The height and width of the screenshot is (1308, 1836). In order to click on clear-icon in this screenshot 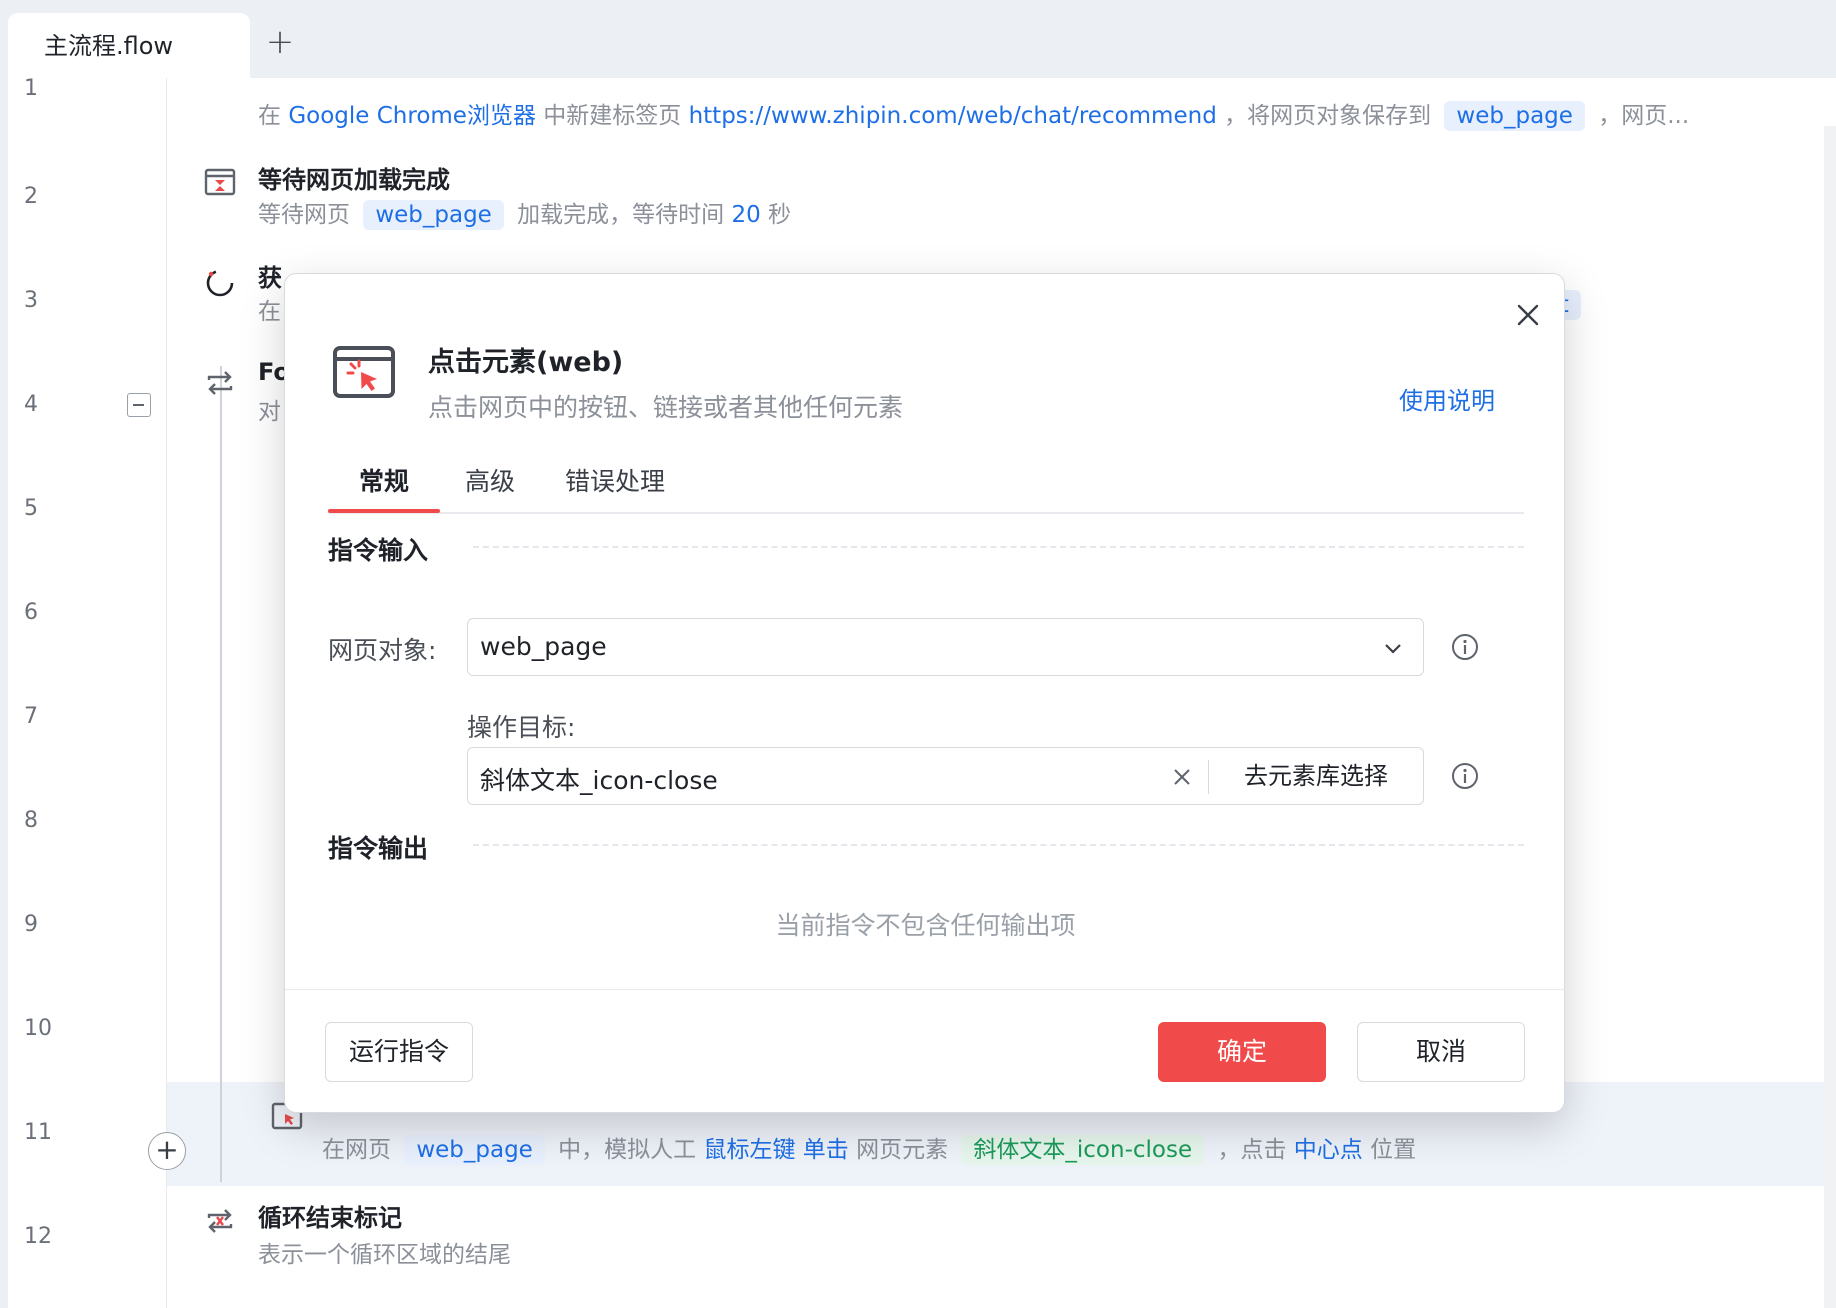, I will do `click(1182, 777)`.